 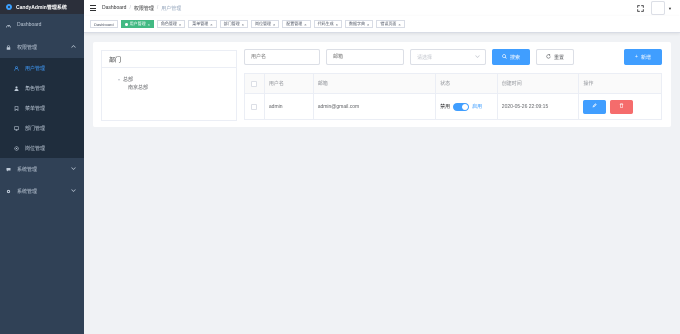 I want to click on breadcrumb-item: 权限管理, so click(x=144, y=8).